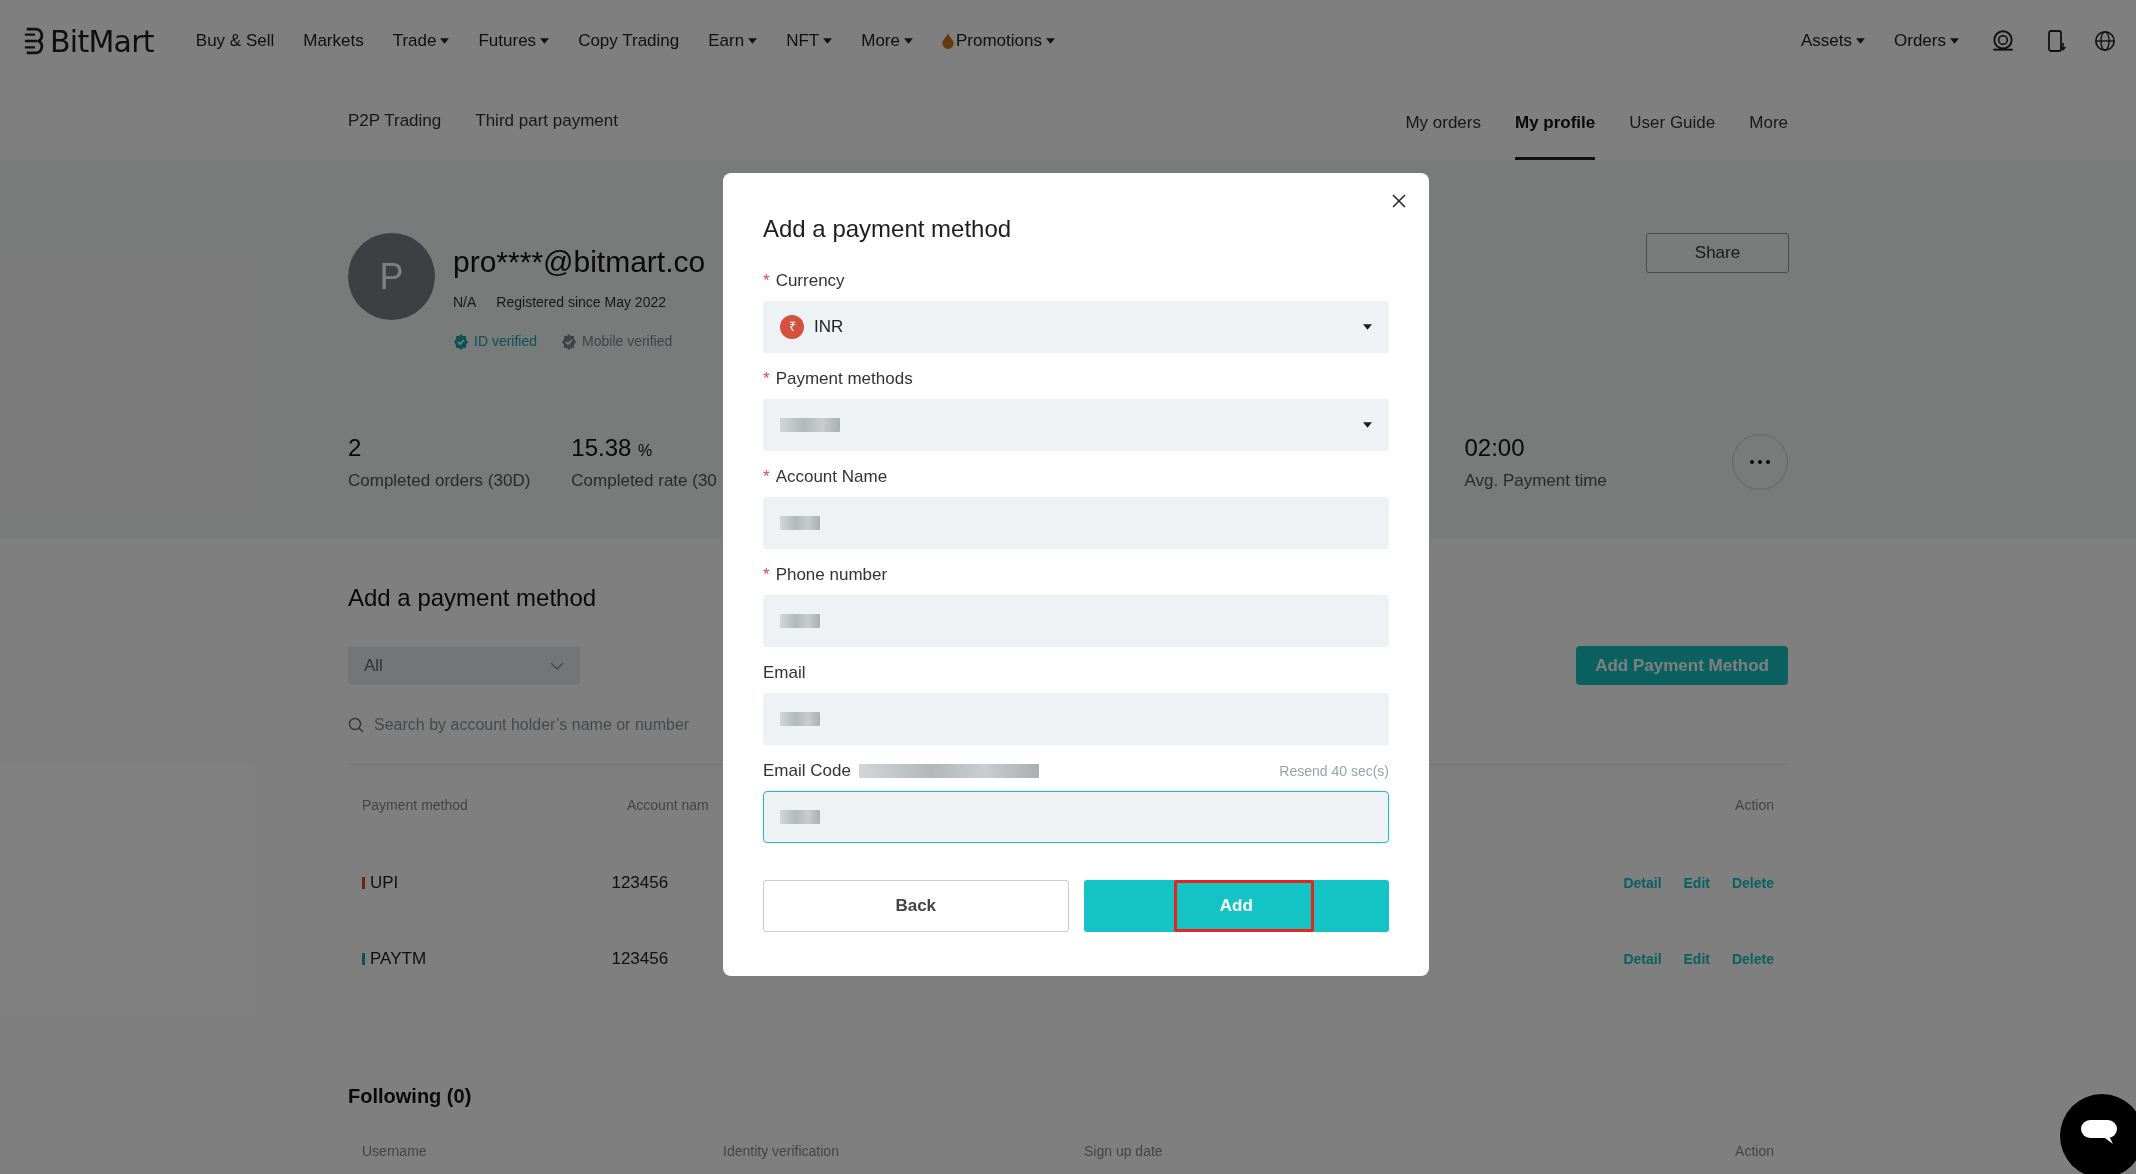 The height and width of the screenshot is (1174, 2136). I want to click on verification-label: Mobile verified, so click(627, 341).